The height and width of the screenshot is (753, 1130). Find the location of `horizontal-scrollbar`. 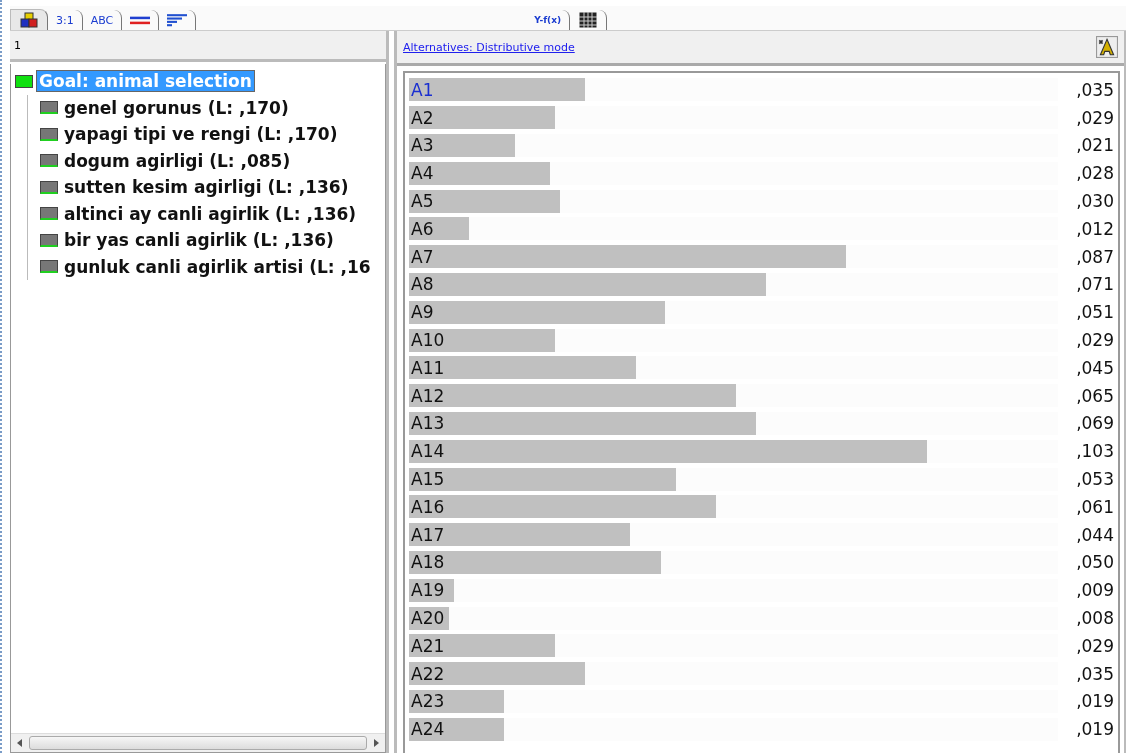

horizontal-scrollbar is located at coordinates (198, 742).